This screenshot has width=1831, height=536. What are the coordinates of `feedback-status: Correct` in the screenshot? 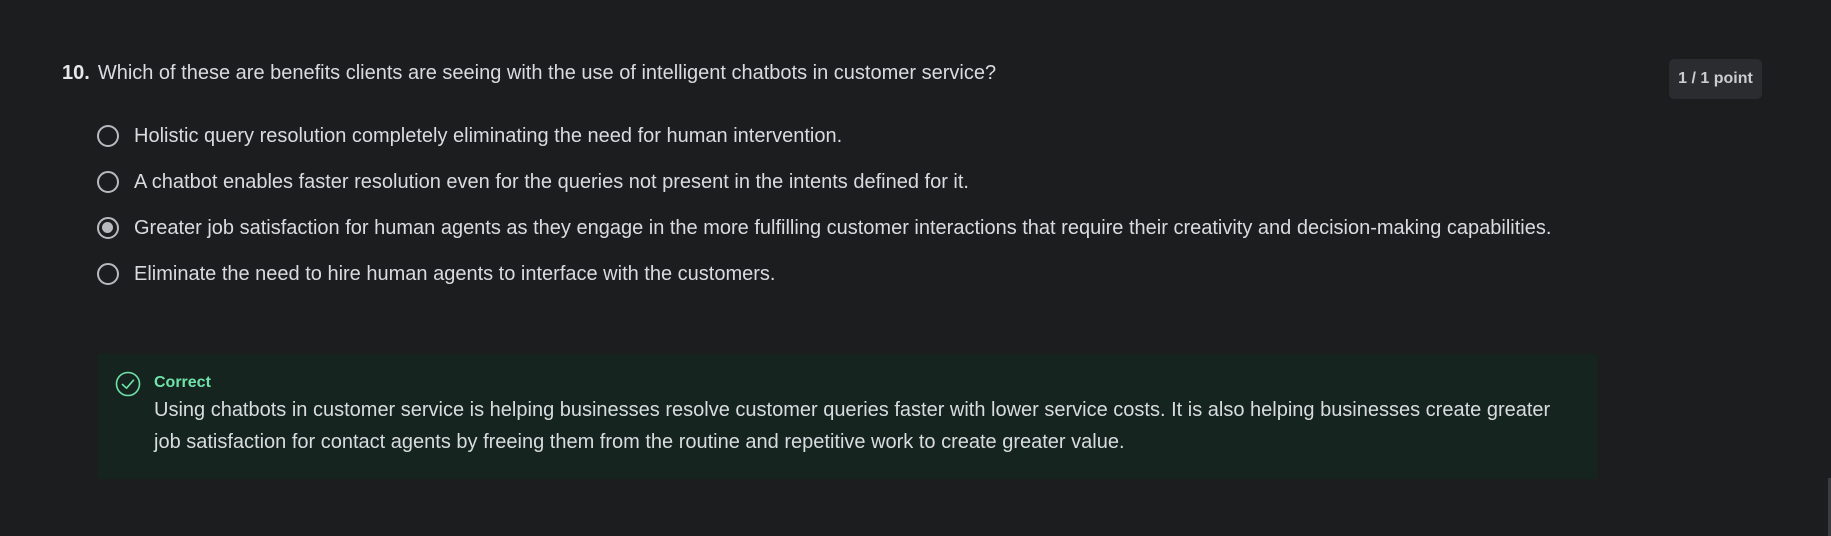 It's located at (182, 382).